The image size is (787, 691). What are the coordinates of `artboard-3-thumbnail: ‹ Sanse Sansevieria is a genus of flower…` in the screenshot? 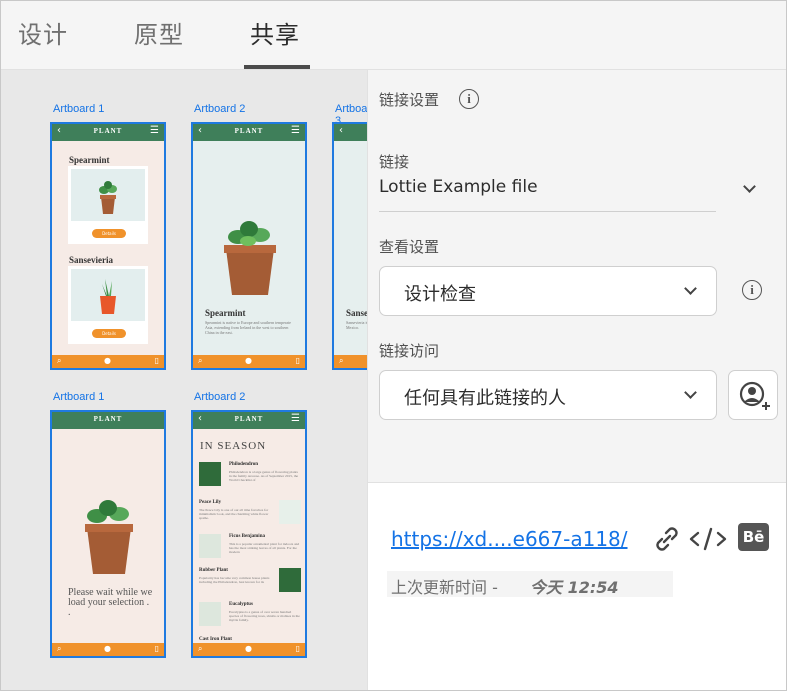 It's located at (349, 246).